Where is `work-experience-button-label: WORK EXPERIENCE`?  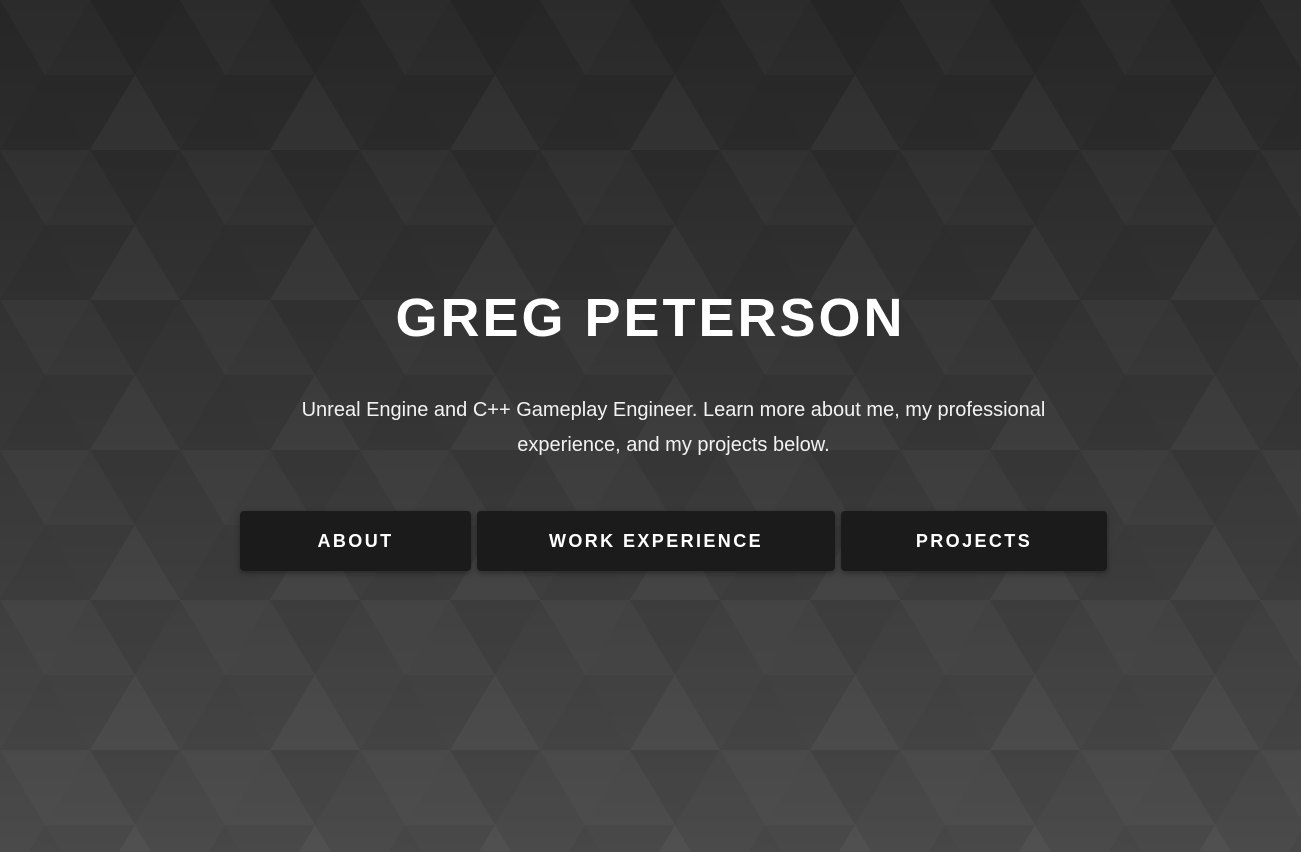 work-experience-button-label: WORK EXPERIENCE is located at coordinates (656, 540).